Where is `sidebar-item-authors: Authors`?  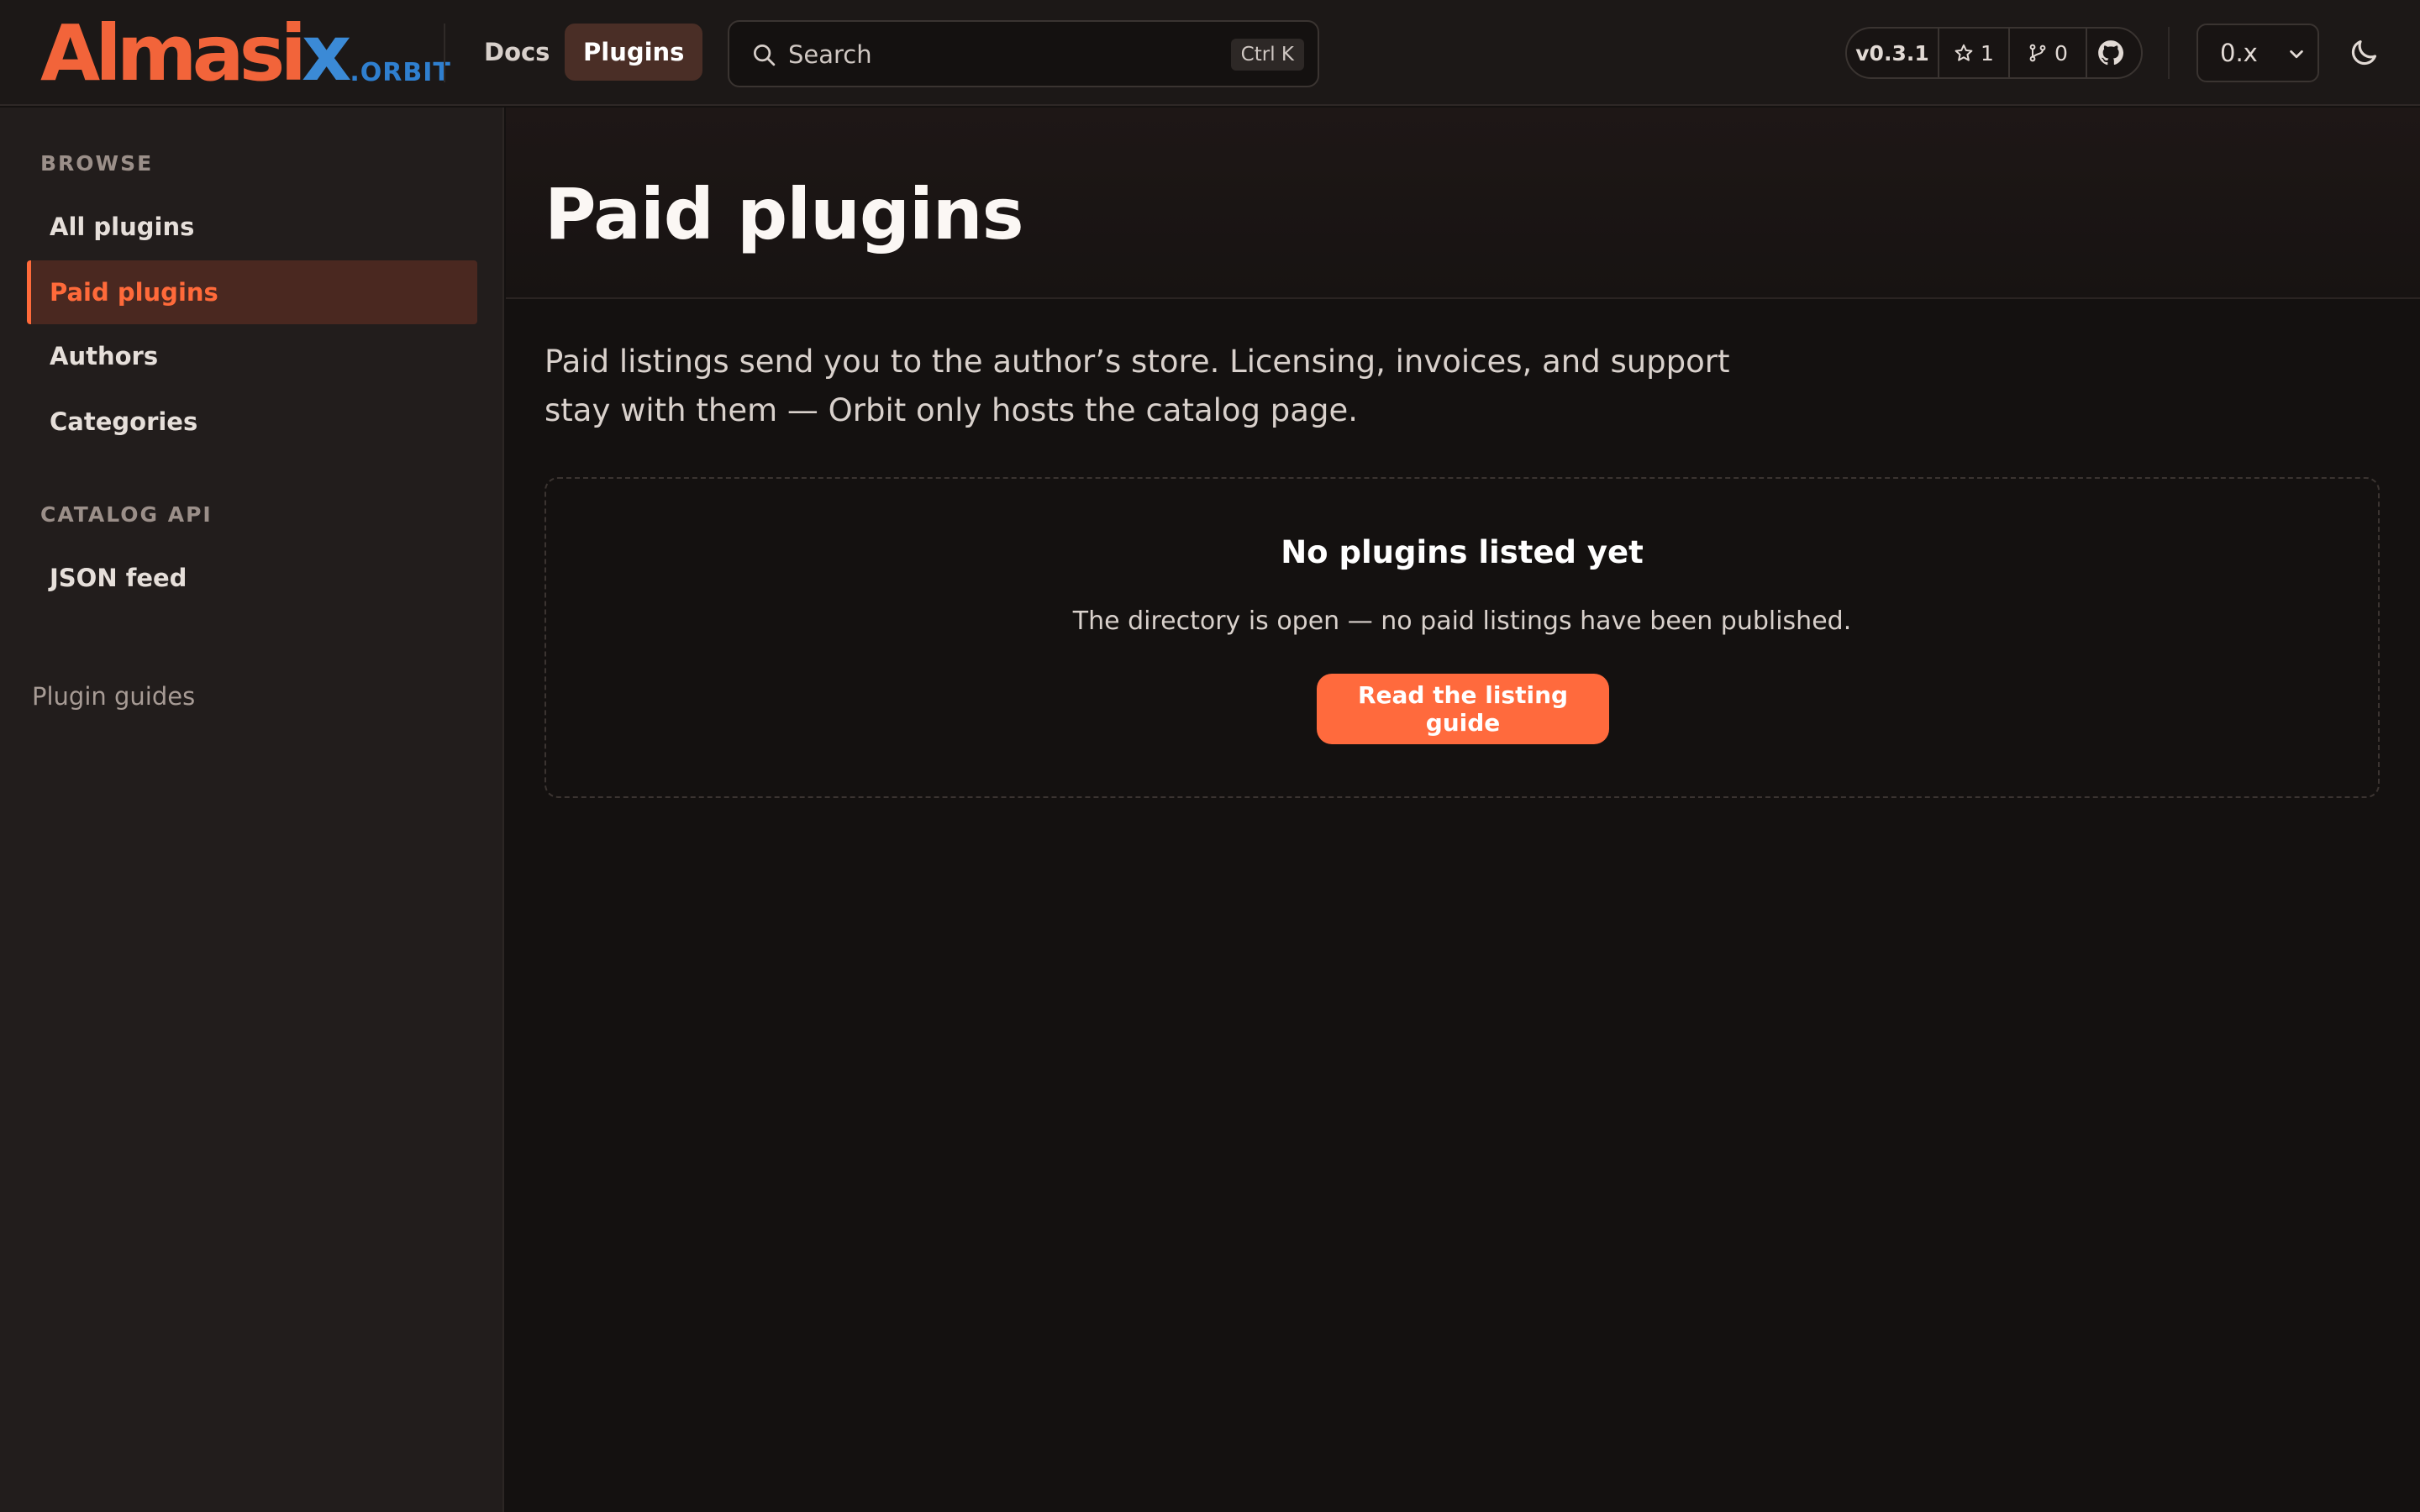 sidebar-item-authors: Authors is located at coordinates (252, 356).